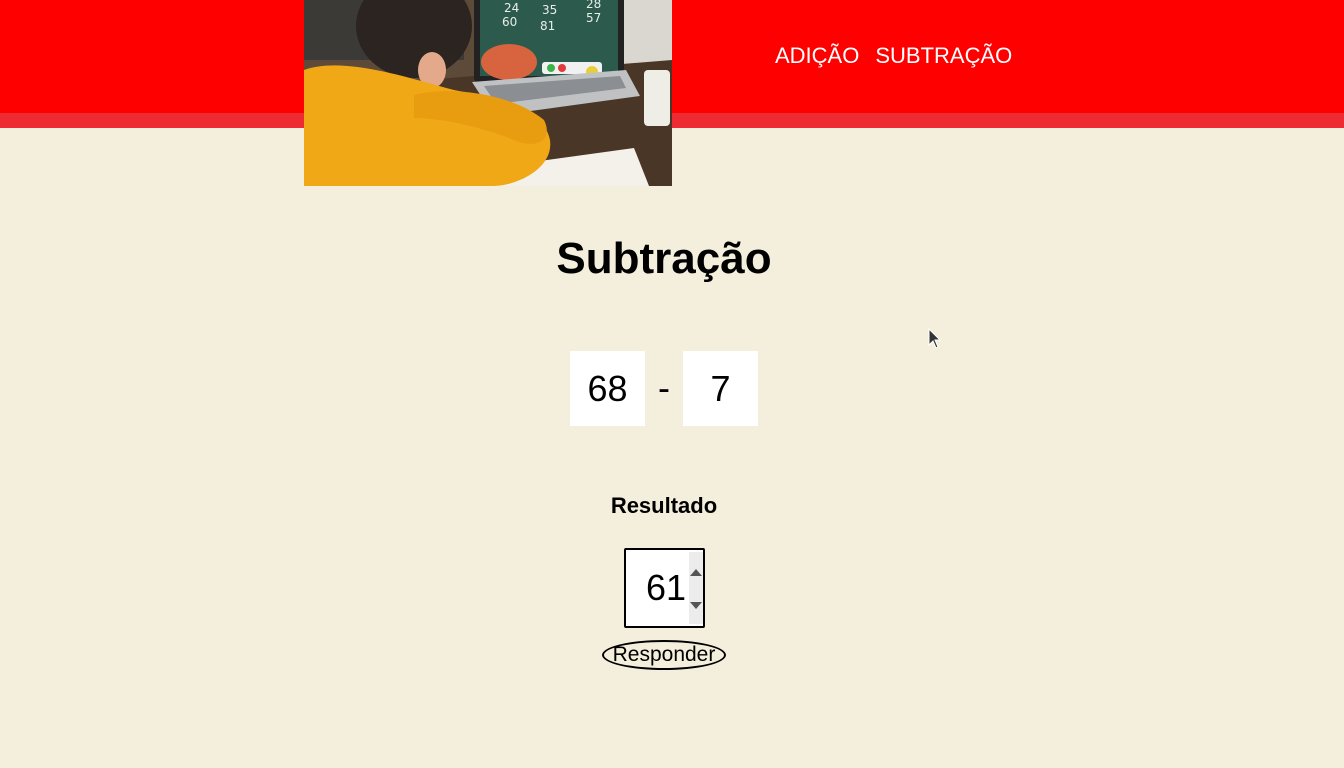 The width and height of the screenshot is (1344, 768). I want to click on svg-text: 35, so click(549, 10).